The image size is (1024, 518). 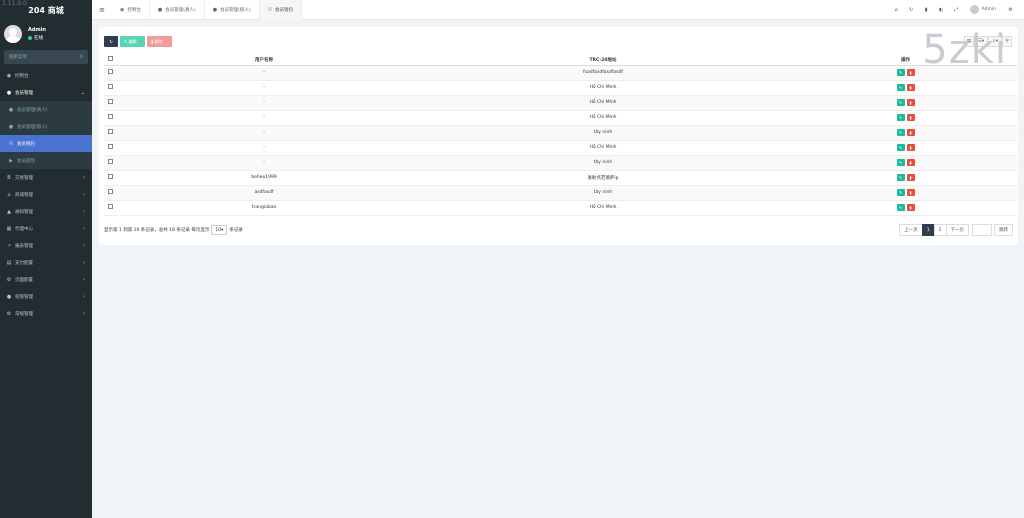 What do you see at coordinates (24, 178) in the screenshot?
I see `sidebar-item-label: 交易管理` at bounding box center [24, 178].